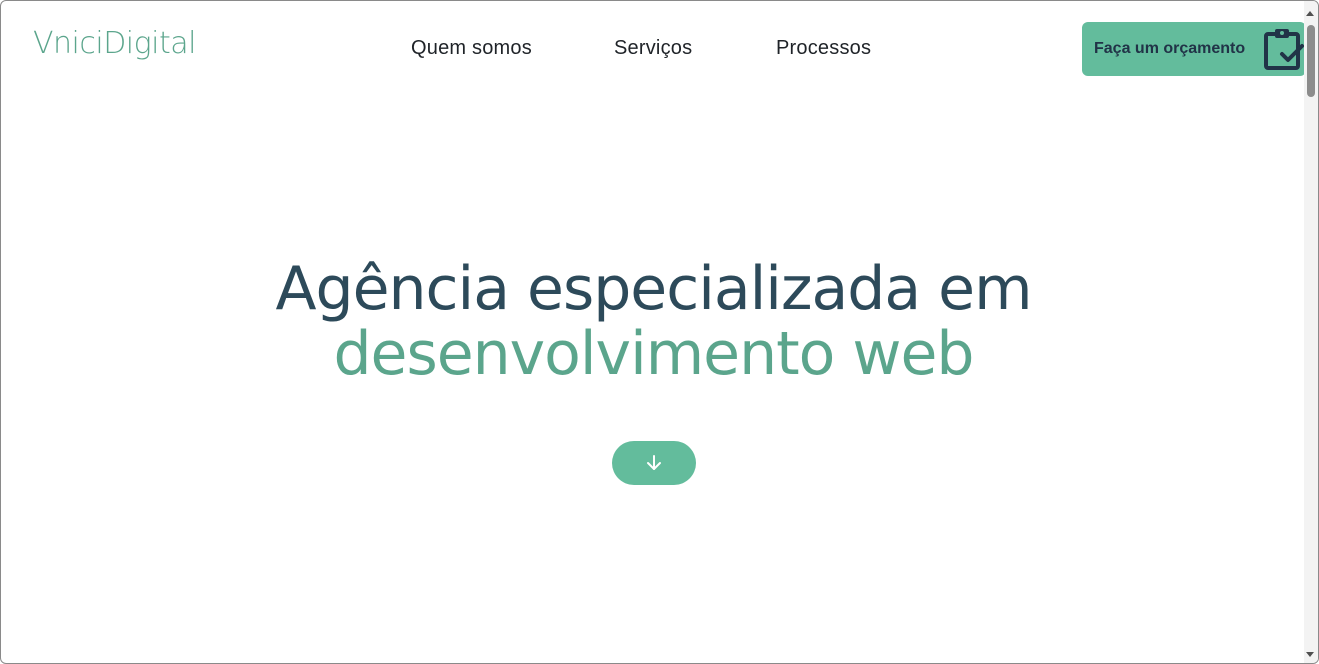 This screenshot has height=664, width=1319. Describe the element at coordinates (1310, 654) in the screenshot. I see `scroll-down-arrow-icon` at that location.